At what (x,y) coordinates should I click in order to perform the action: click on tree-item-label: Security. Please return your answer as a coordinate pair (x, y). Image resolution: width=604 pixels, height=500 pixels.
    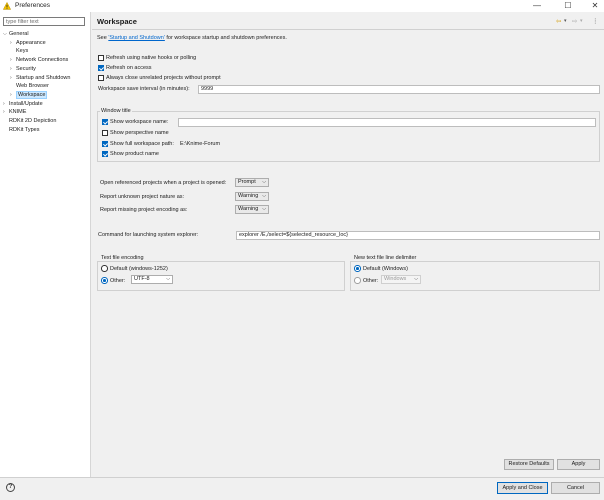
    Looking at the image, I should click on (26, 68).